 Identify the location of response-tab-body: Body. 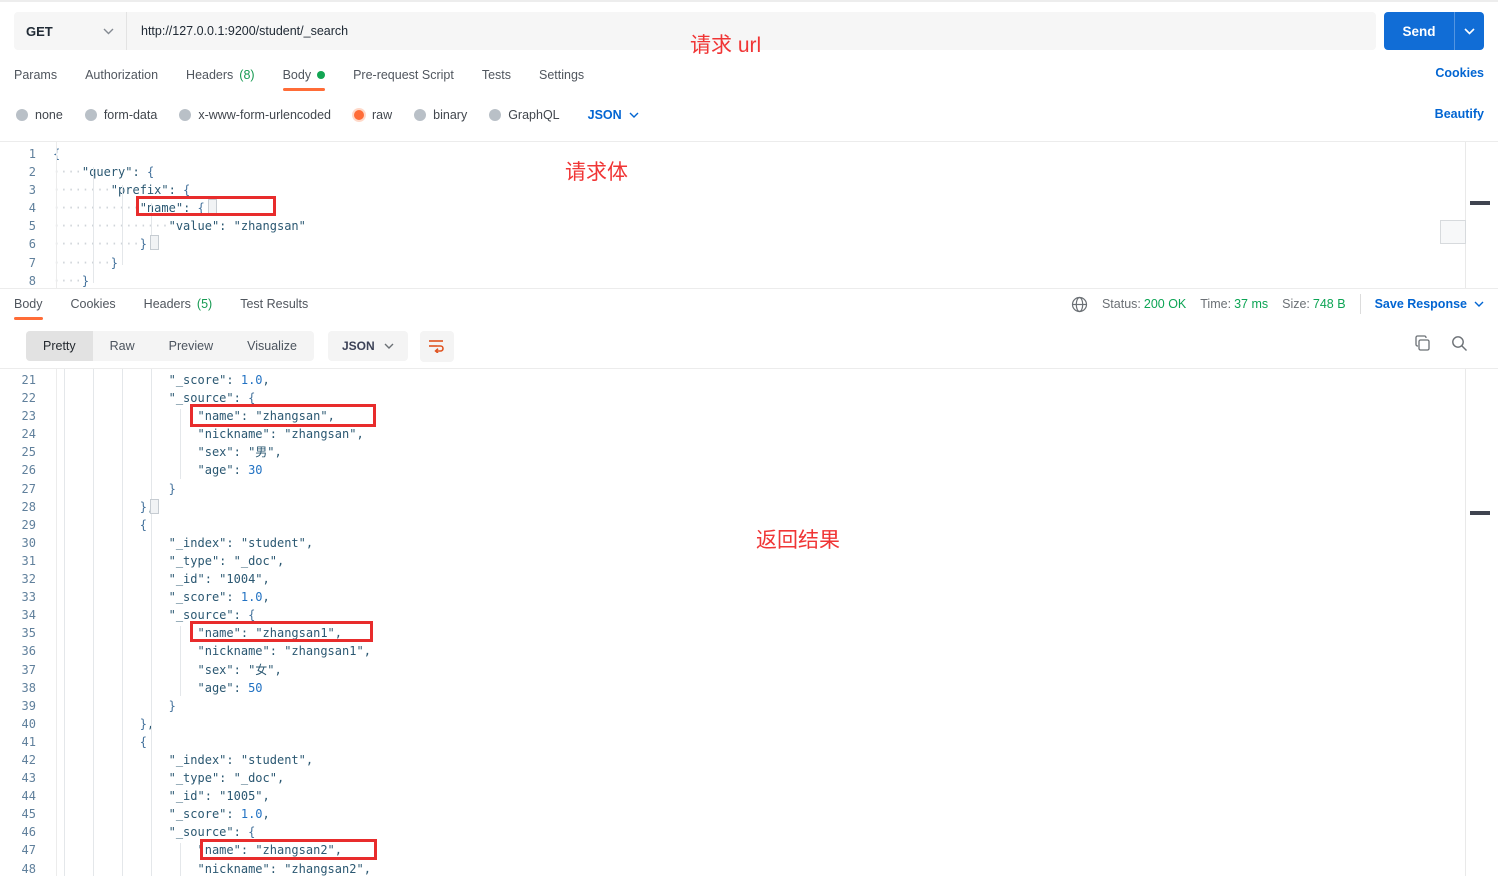
(28, 308).